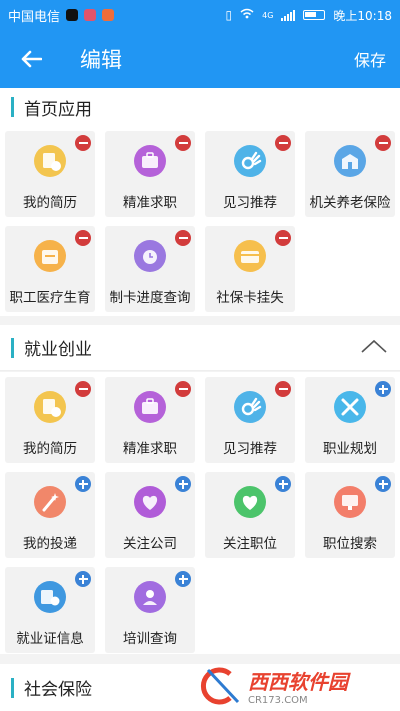 This screenshot has width=400, height=711. Describe the element at coordinates (101, 60) in the screenshot. I see `page-title: 编辑` at that location.